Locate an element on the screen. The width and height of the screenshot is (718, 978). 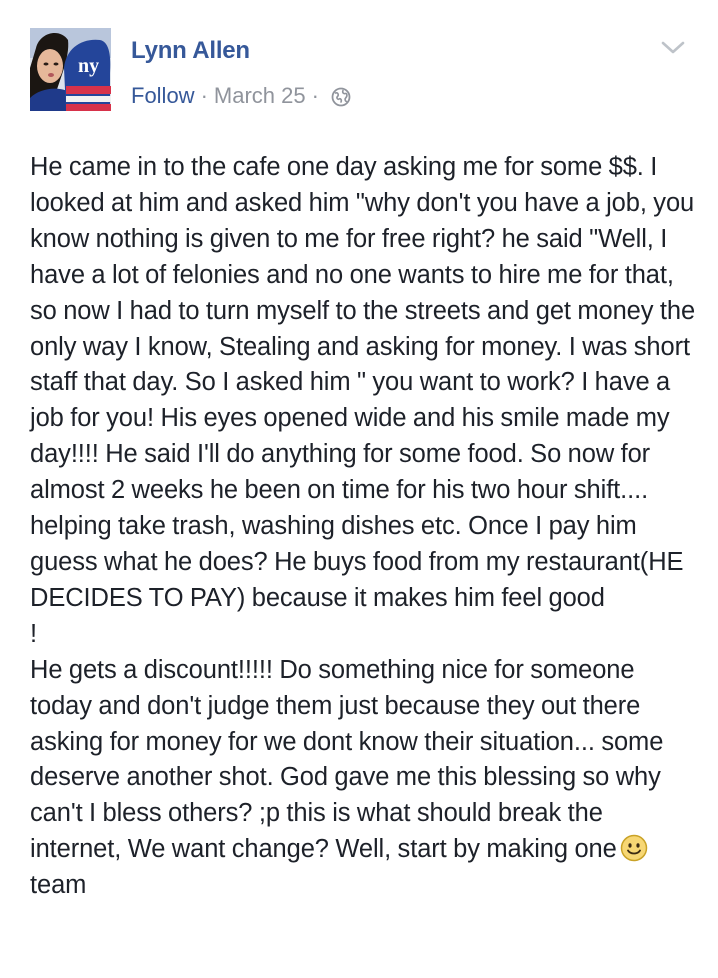
post-date: March 25 is located at coordinates (260, 96).